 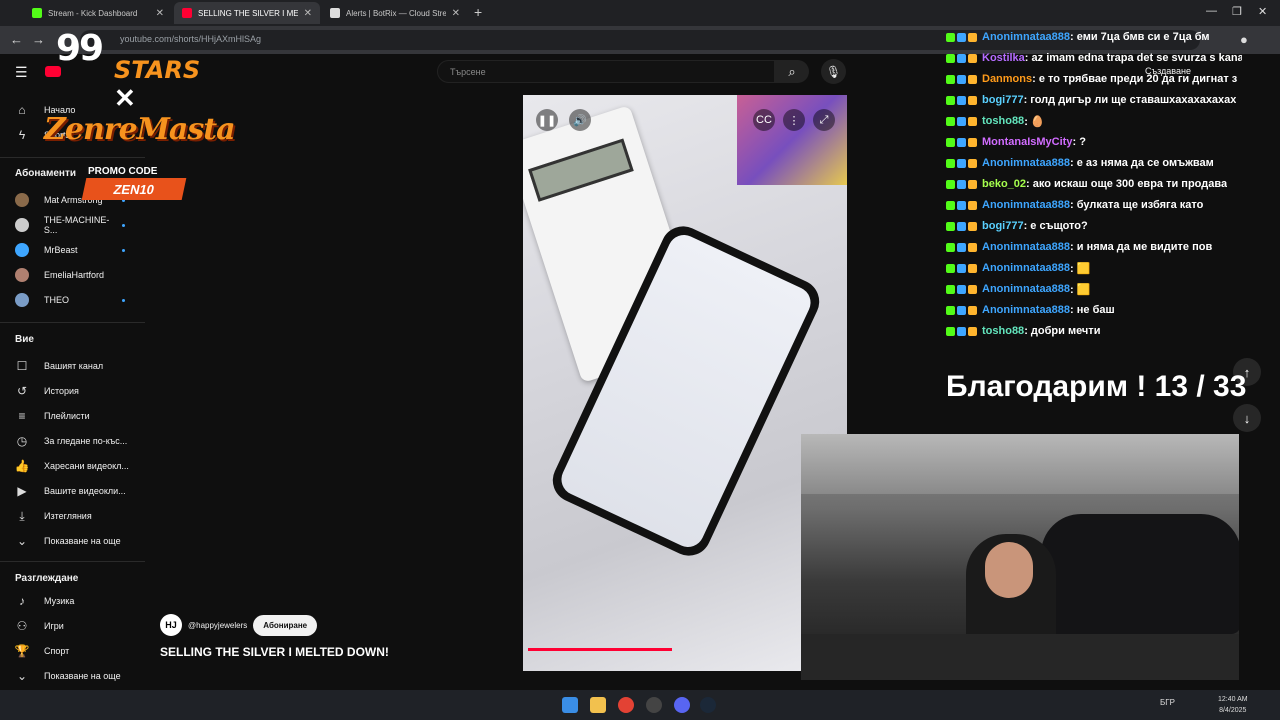 What do you see at coordinates (335, 13) in the screenshot?
I see `botrix-favicon-icon` at bounding box center [335, 13].